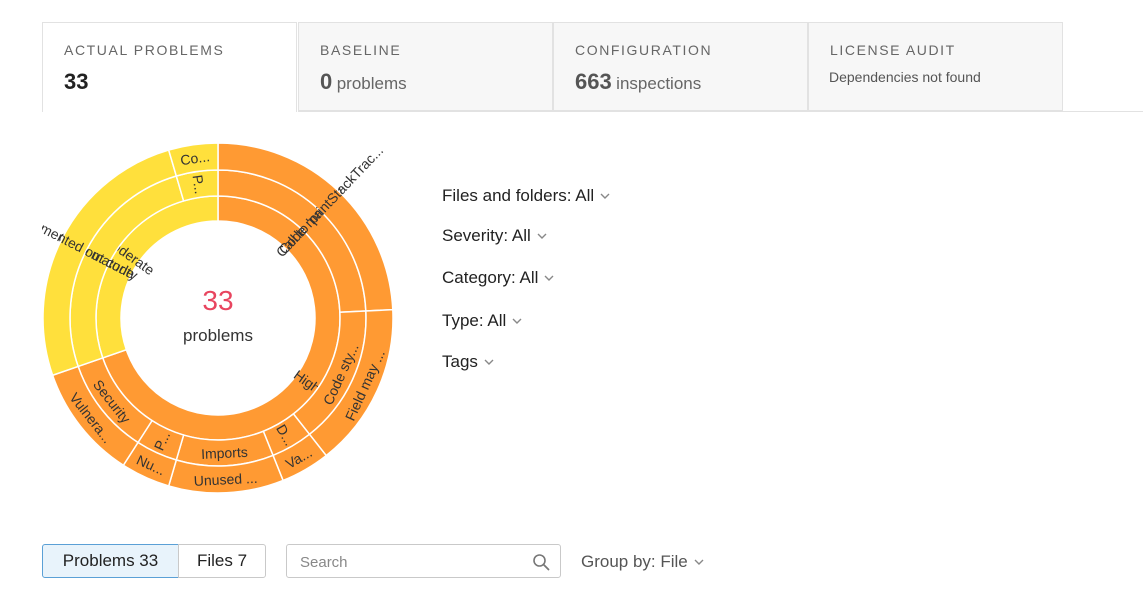 The height and width of the screenshot is (597, 1143). I want to click on problems-toolbar: Problems 33 Files 7 Group by: File, so click(571, 565).